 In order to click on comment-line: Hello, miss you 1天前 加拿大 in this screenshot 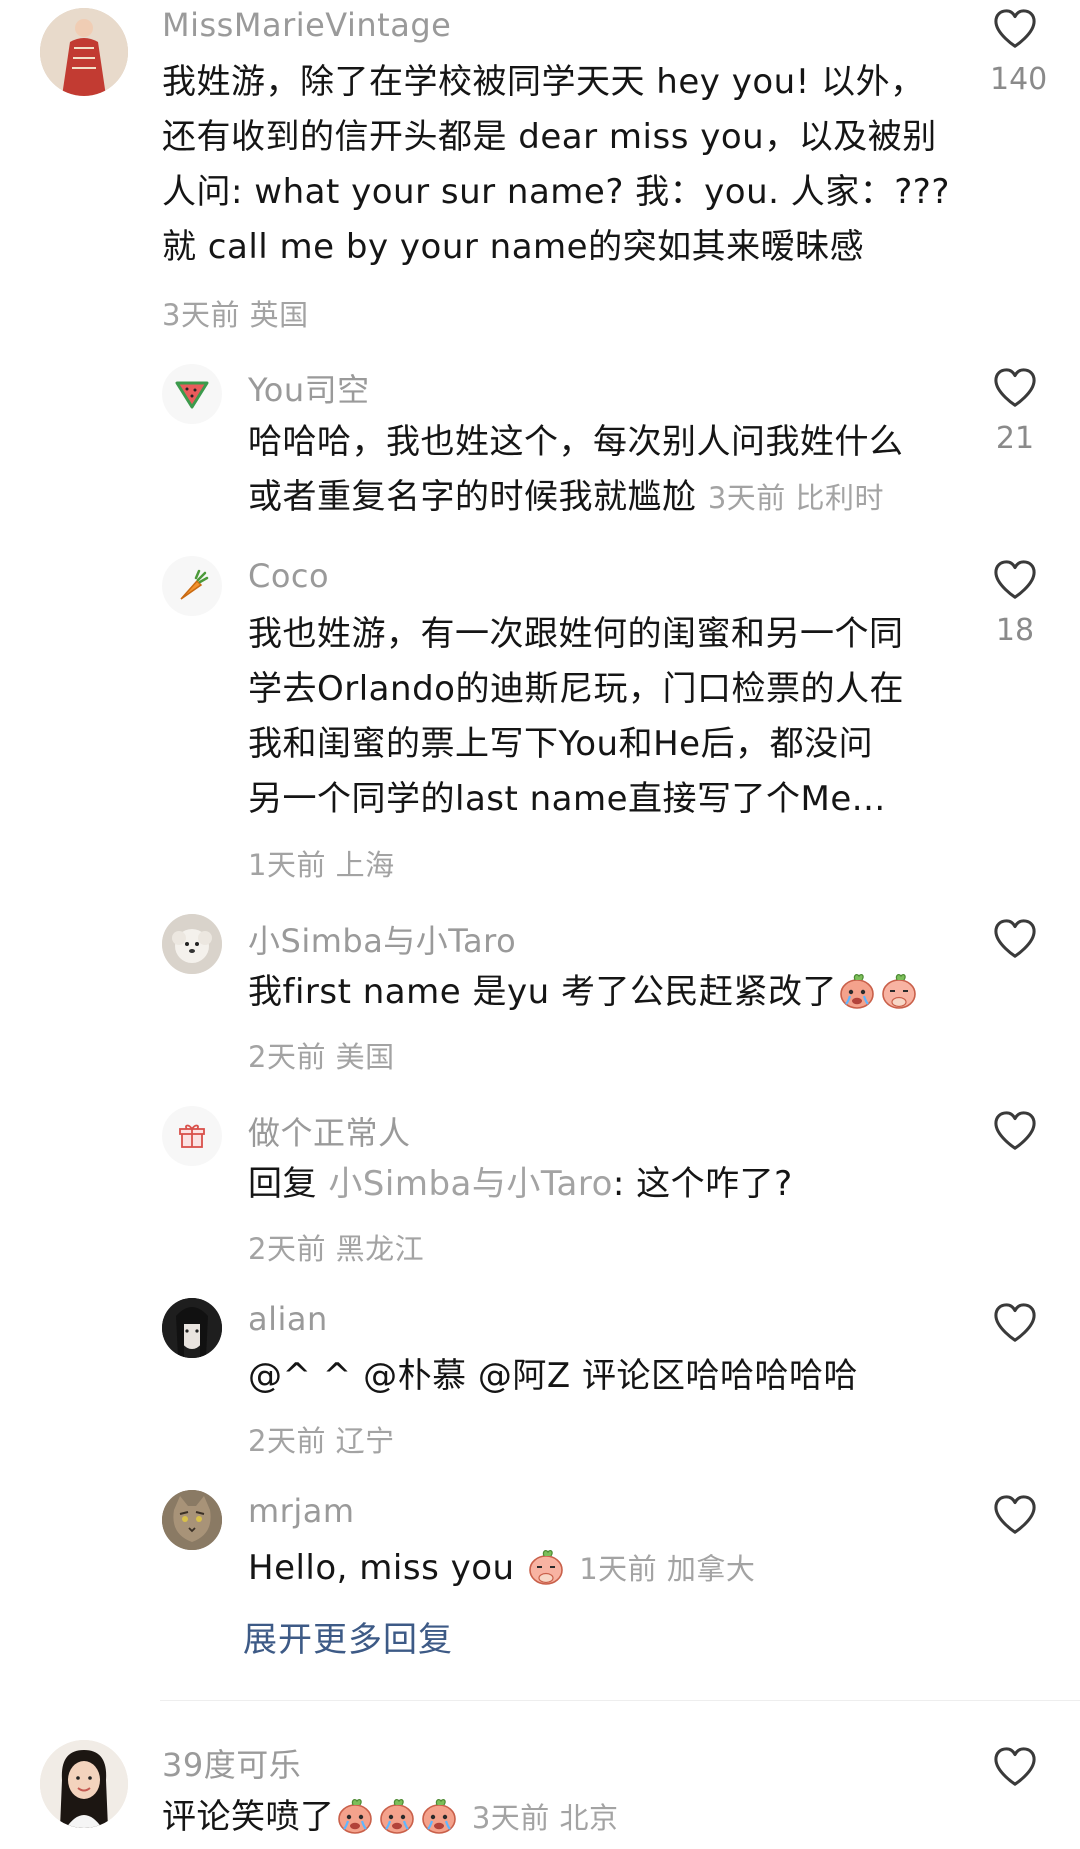, I will do `click(608, 1569)`.